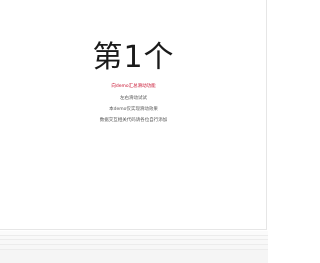 This screenshot has height=263, width=320. What do you see at coordinates (133, 98) in the screenshot?
I see `slide-hint-text: 左右滑动试试` at bounding box center [133, 98].